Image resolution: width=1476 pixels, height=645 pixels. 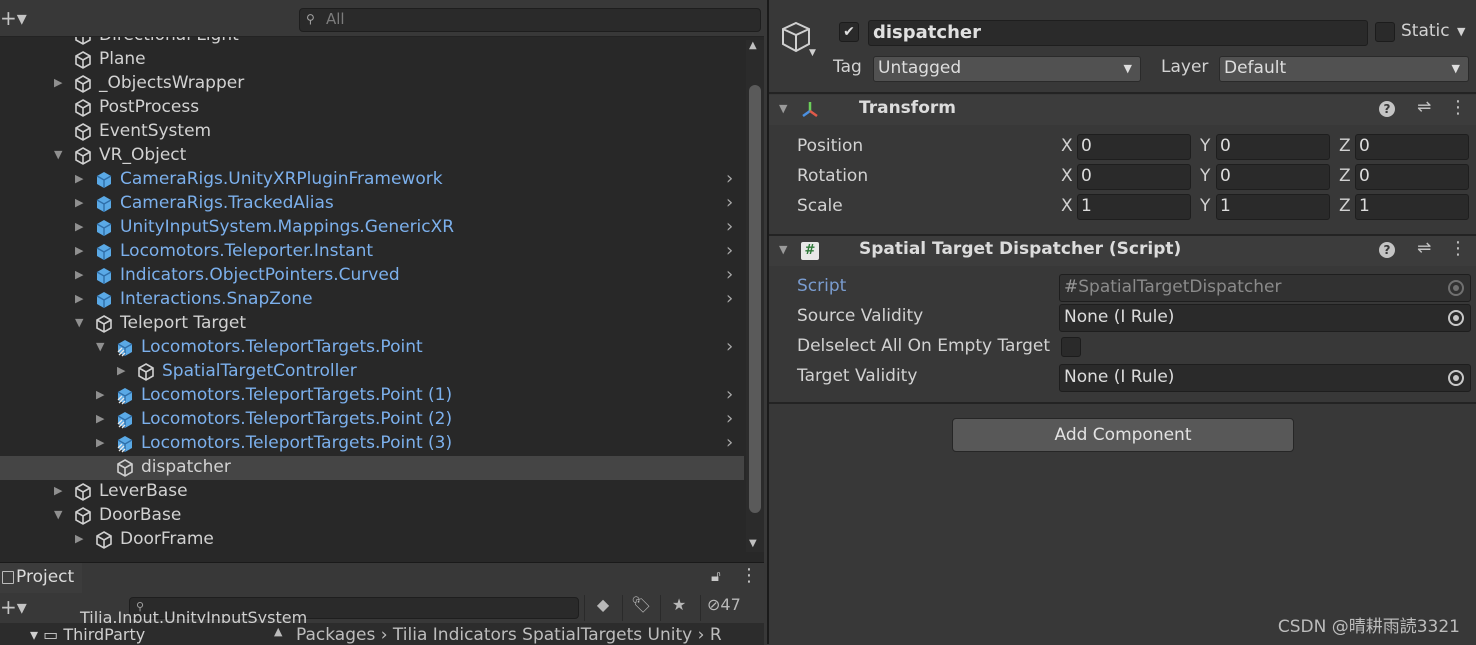 I want to click on scrollbar-thumb, so click(x=755, y=299).